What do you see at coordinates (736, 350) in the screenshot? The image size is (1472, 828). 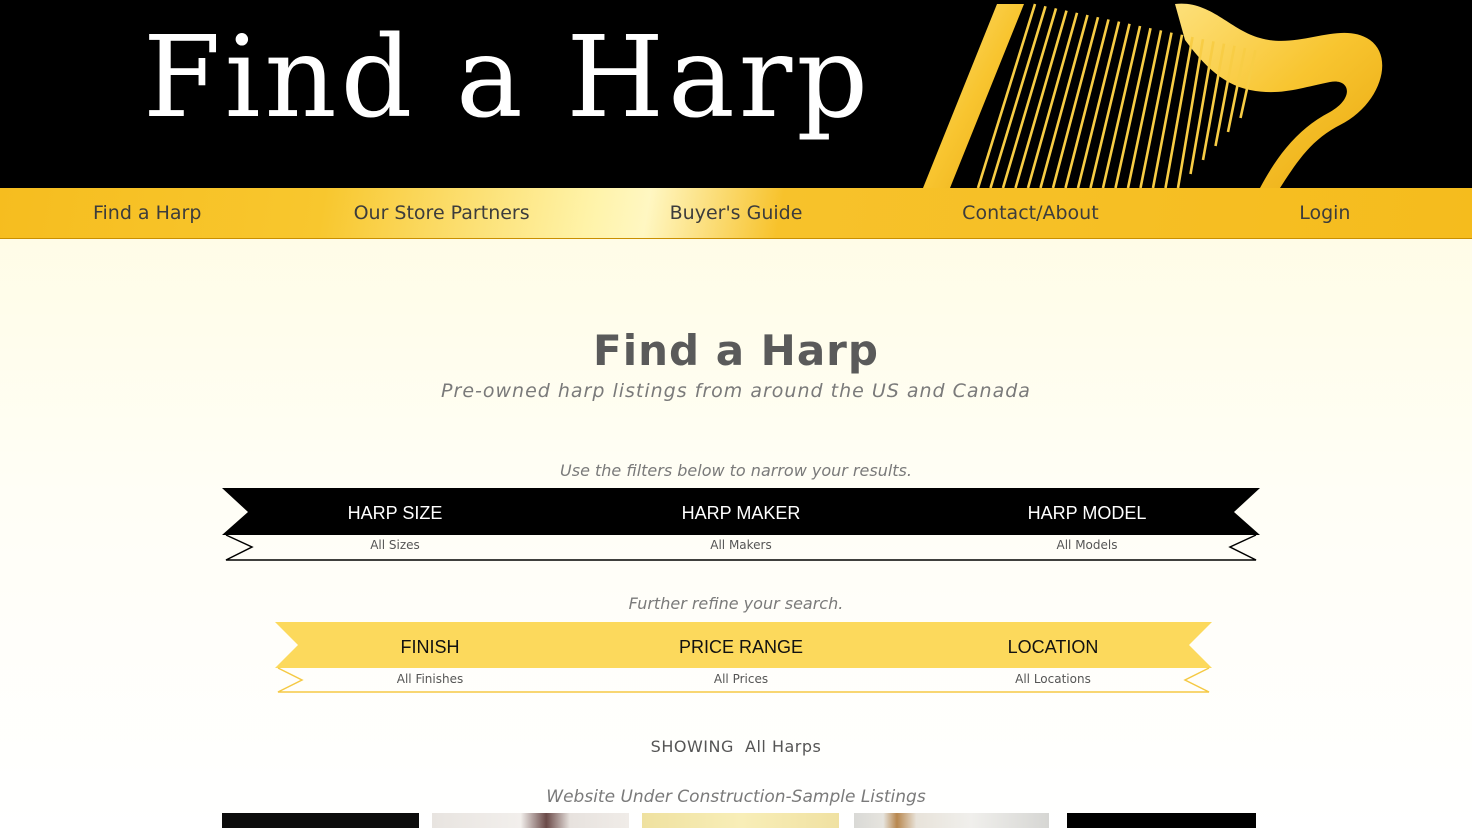 I see `page-title: Find a Harp` at bounding box center [736, 350].